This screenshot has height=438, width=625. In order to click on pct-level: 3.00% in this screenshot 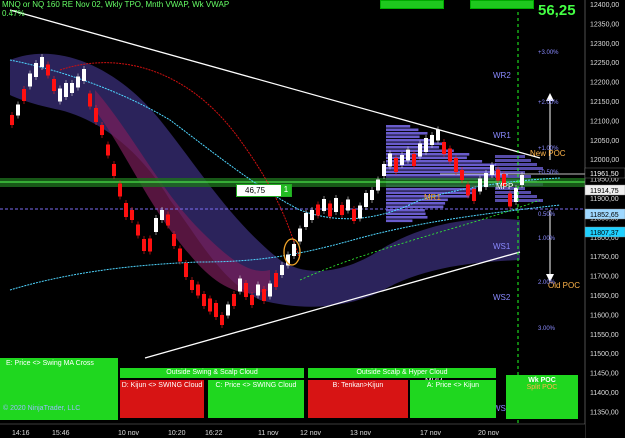, I will do `click(547, 329)`.